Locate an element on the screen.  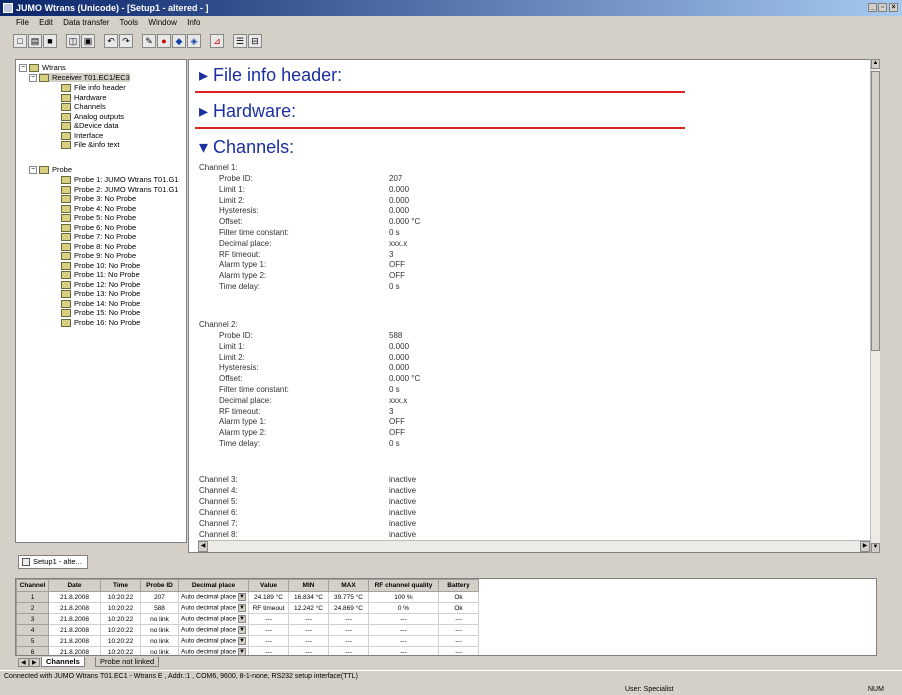
tree-probe-item: Probe 4: No Probe is located at coordinates (98, 208).